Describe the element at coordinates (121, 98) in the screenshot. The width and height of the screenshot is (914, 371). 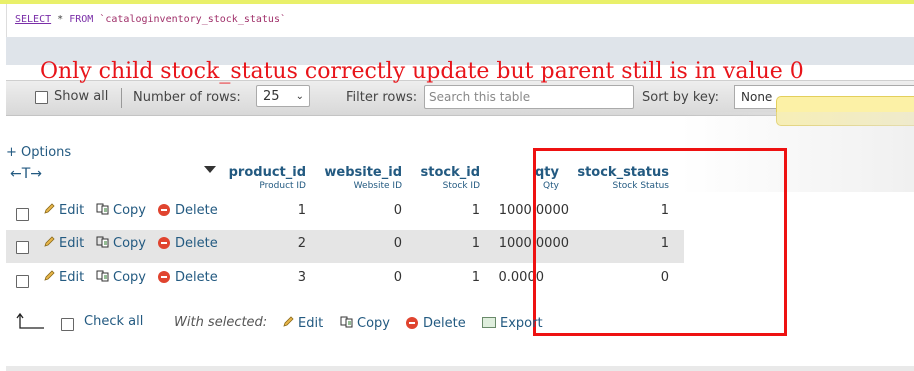
I see `nav-separator` at that location.